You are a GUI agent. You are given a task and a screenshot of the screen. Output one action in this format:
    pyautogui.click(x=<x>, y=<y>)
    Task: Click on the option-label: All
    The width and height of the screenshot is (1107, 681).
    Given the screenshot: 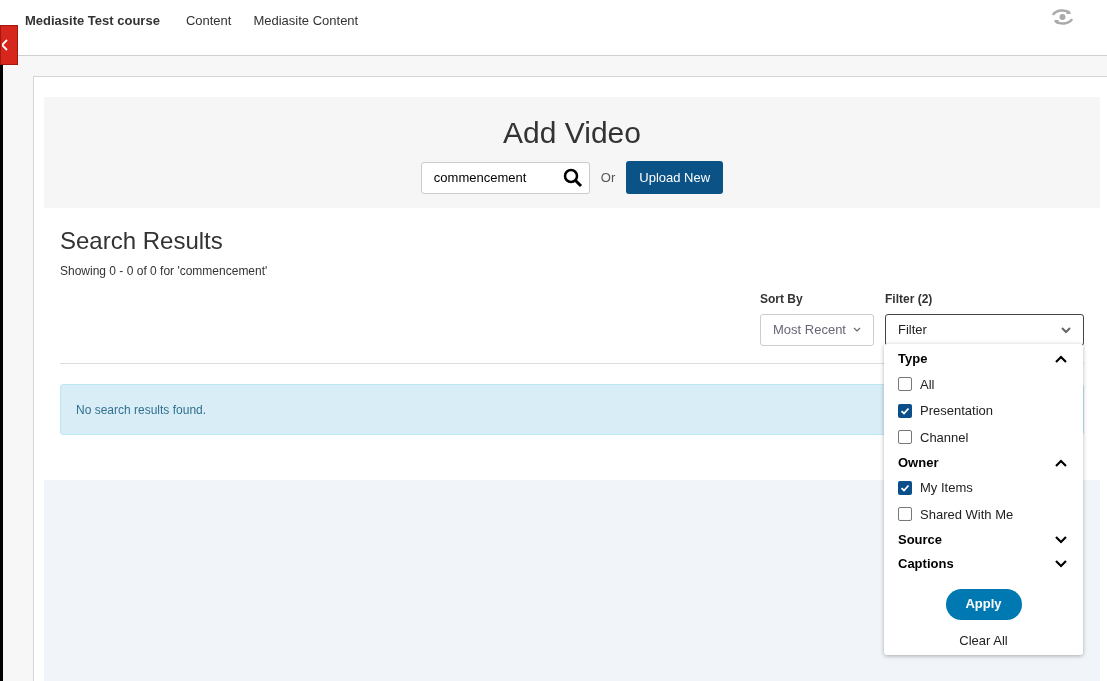 What is the action you would take?
    pyautogui.click(x=927, y=384)
    